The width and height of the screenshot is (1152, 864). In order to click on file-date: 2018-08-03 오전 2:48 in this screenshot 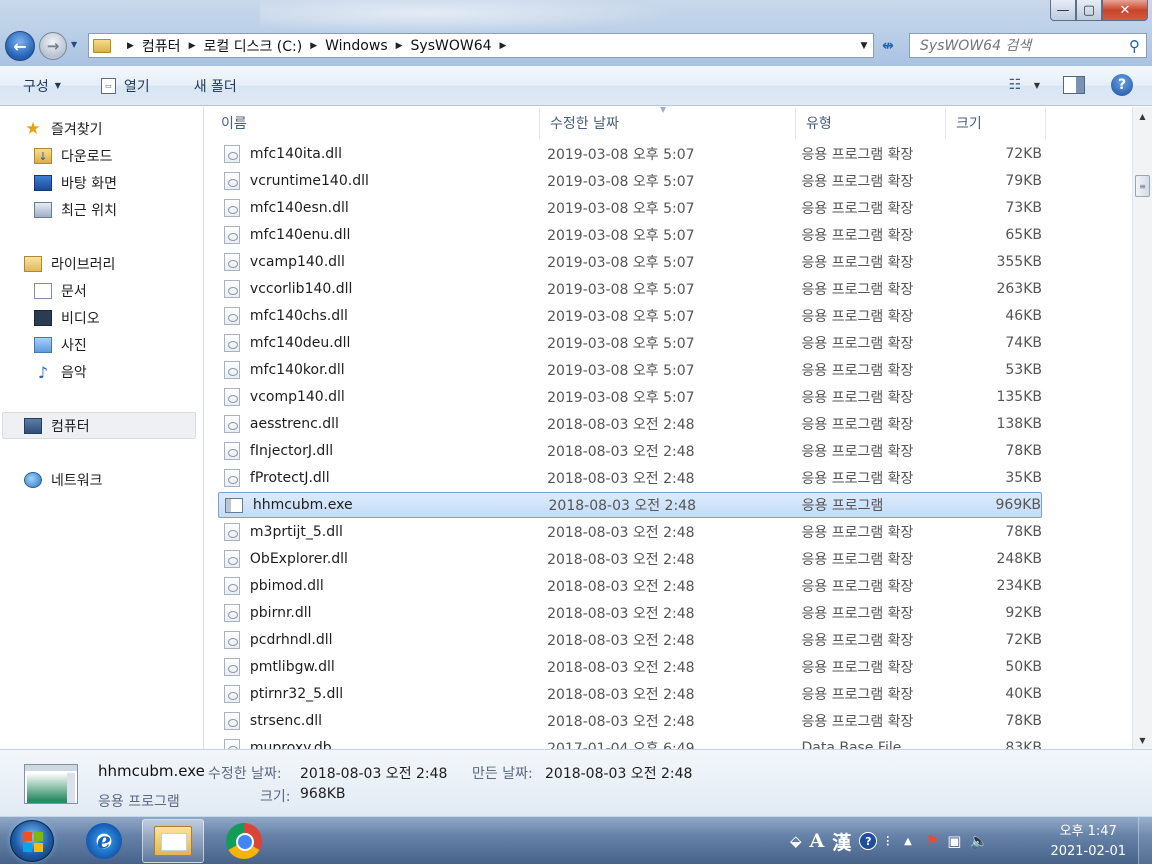, I will do `click(622, 506)`.